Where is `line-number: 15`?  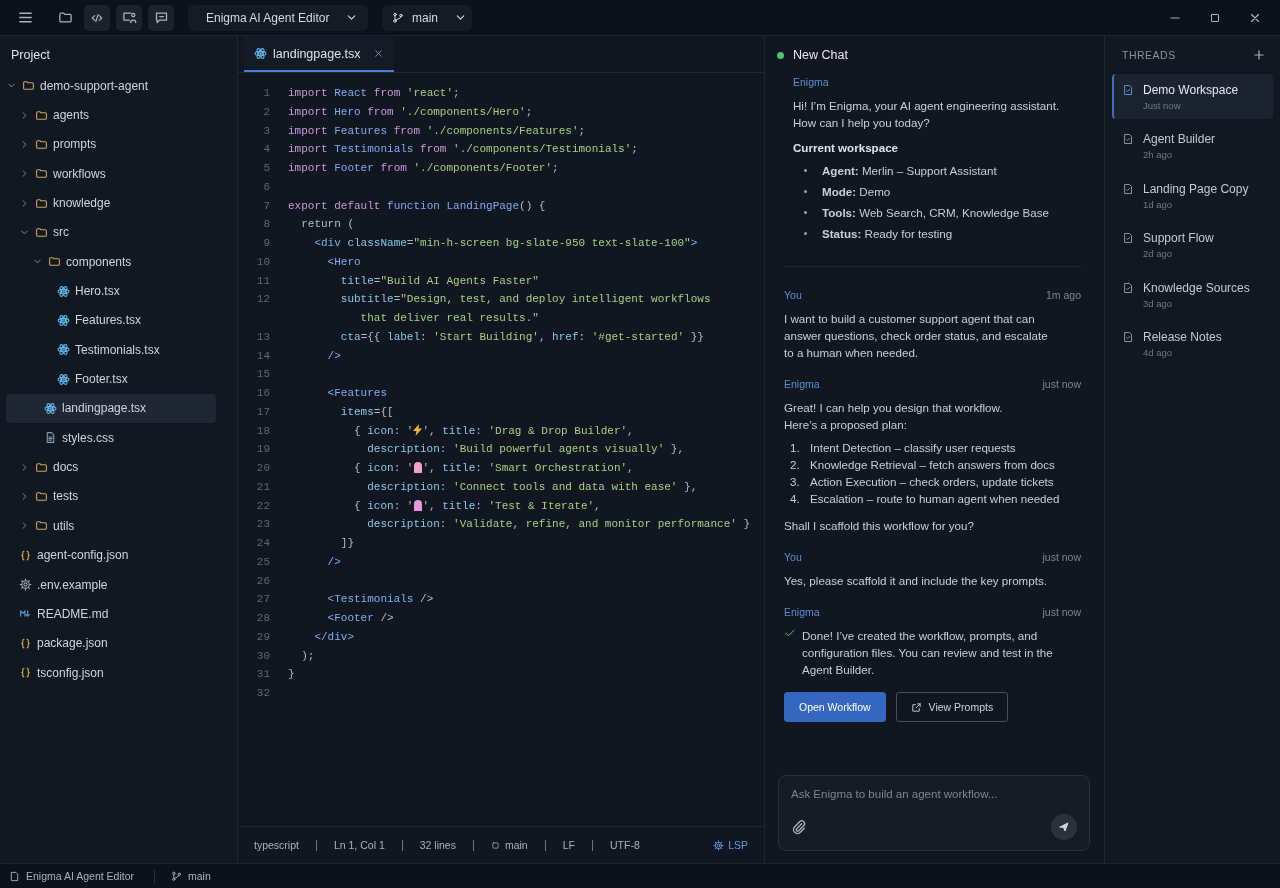 line-number: 15 is located at coordinates (262, 375).